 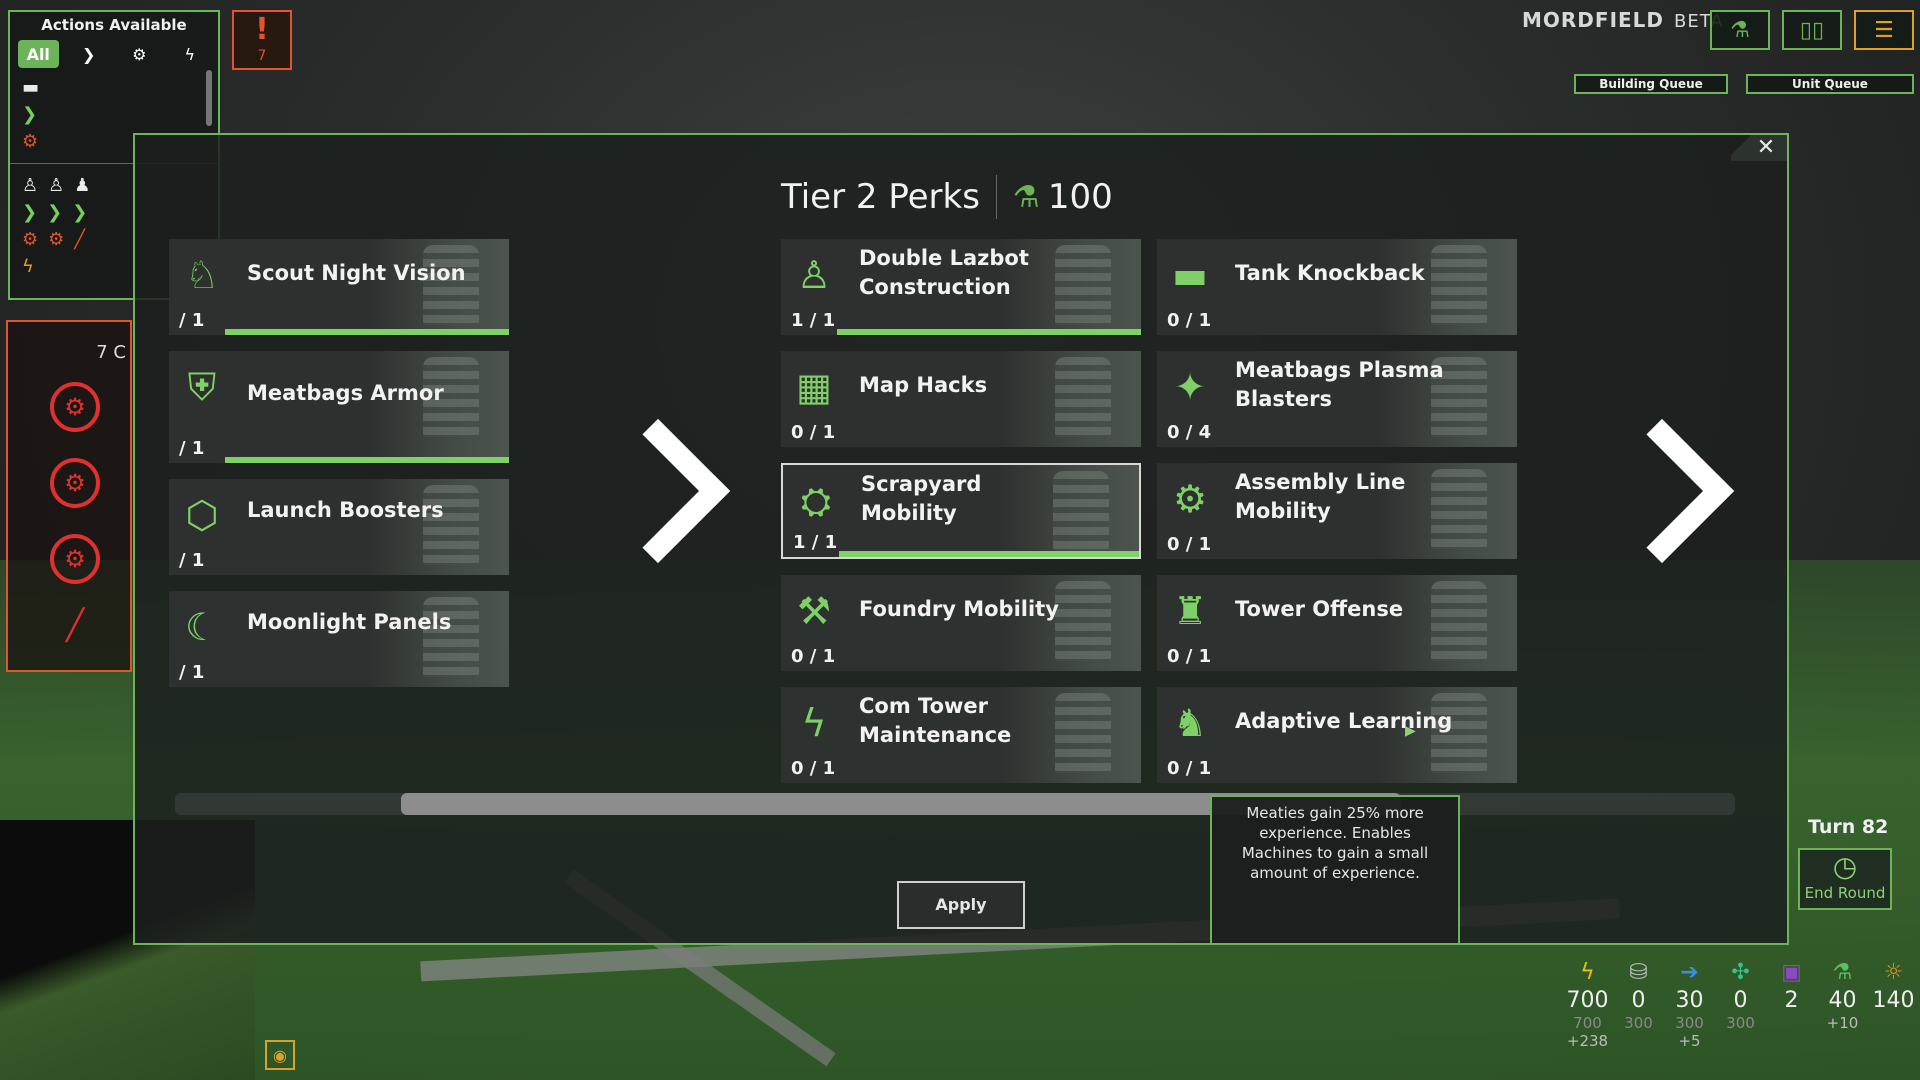 I want to click on filter-ability-button: ϟ, so click(x=190, y=54).